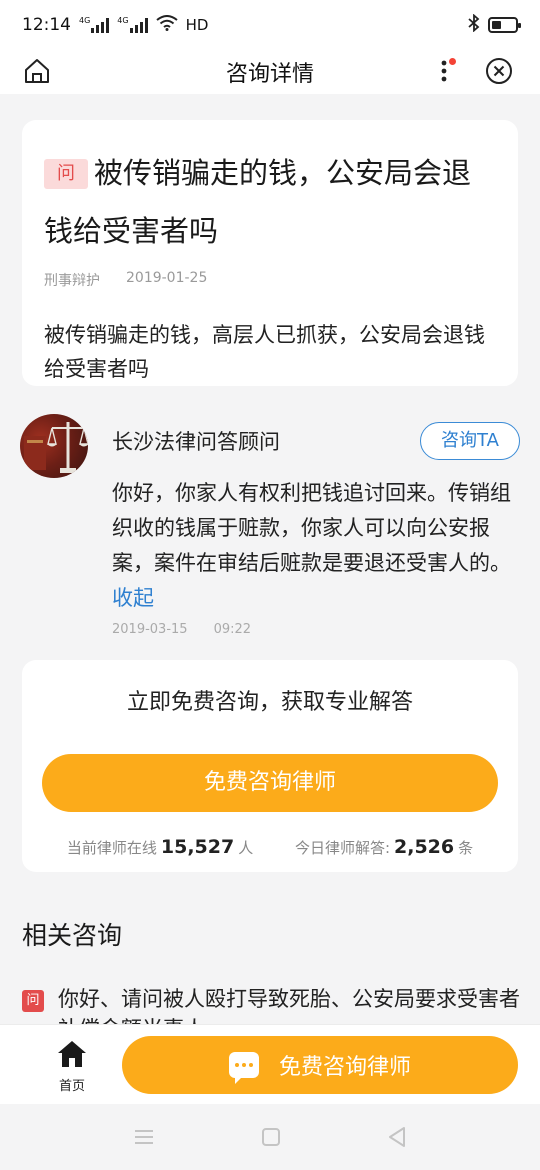  What do you see at coordinates (115, 25) in the screenshot?
I see `status-left: 12:14 4G 4G HD` at bounding box center [115, 25].